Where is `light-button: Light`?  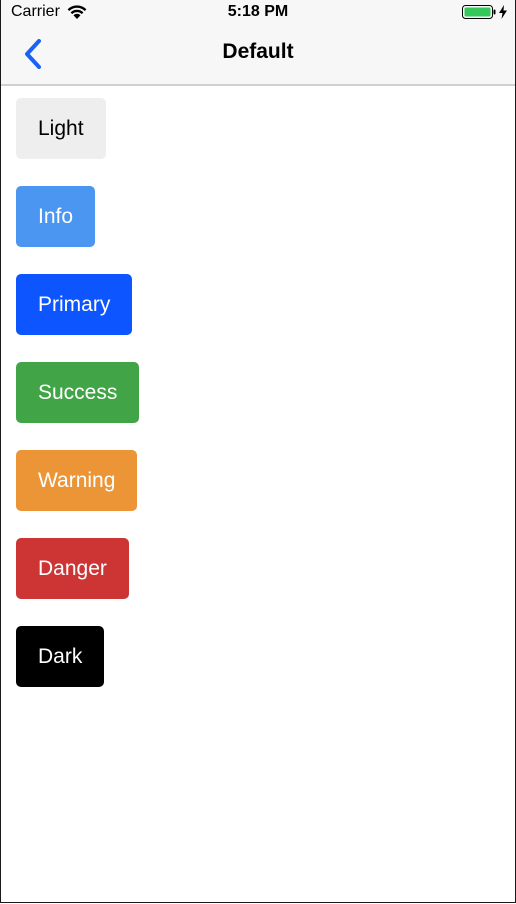 light-button: Light is located at coordinates (61, 128).